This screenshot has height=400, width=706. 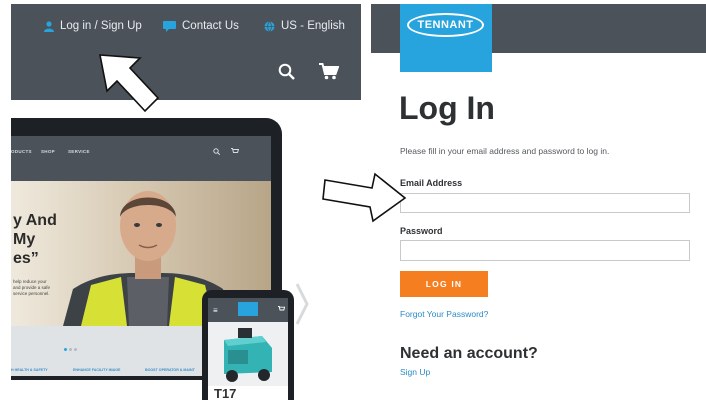 I want to click on menu-icon: ≡, so click(x=215, y=310).